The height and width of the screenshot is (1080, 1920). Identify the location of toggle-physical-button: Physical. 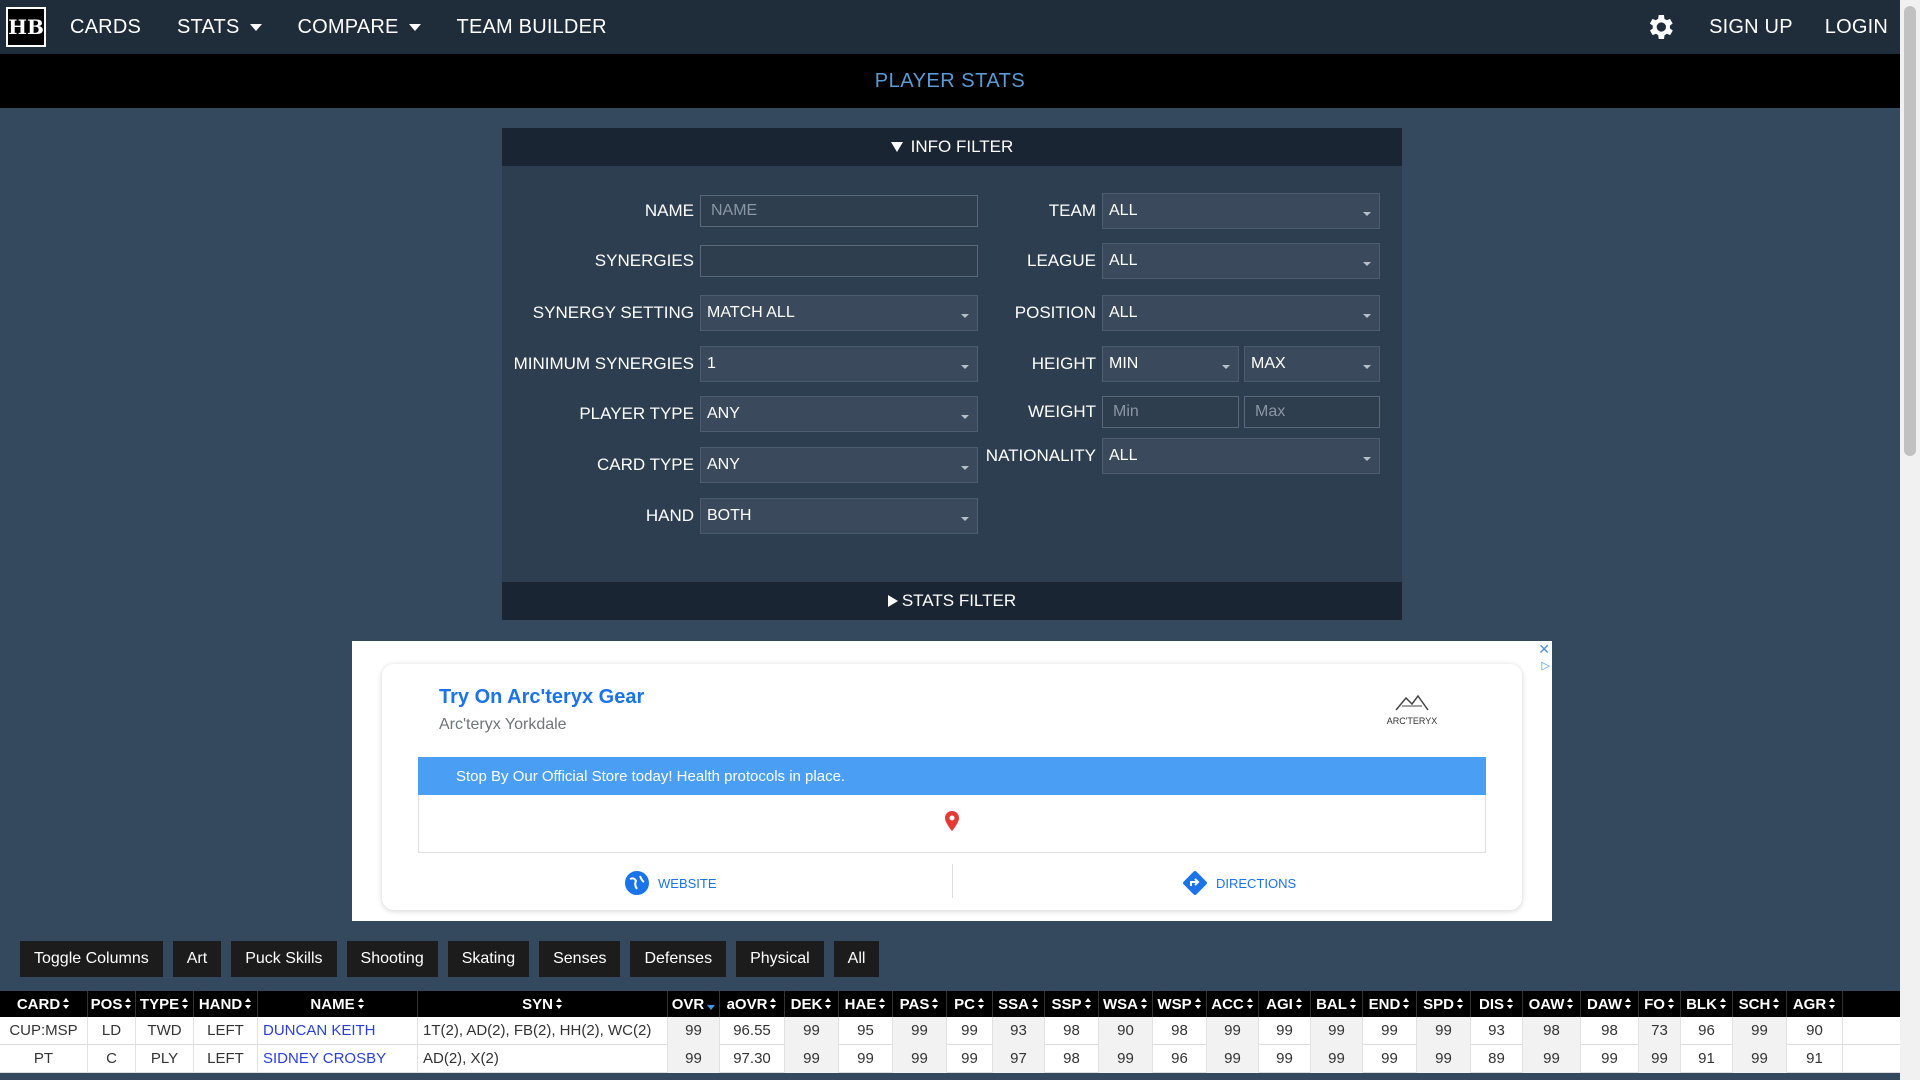
(780, 959).